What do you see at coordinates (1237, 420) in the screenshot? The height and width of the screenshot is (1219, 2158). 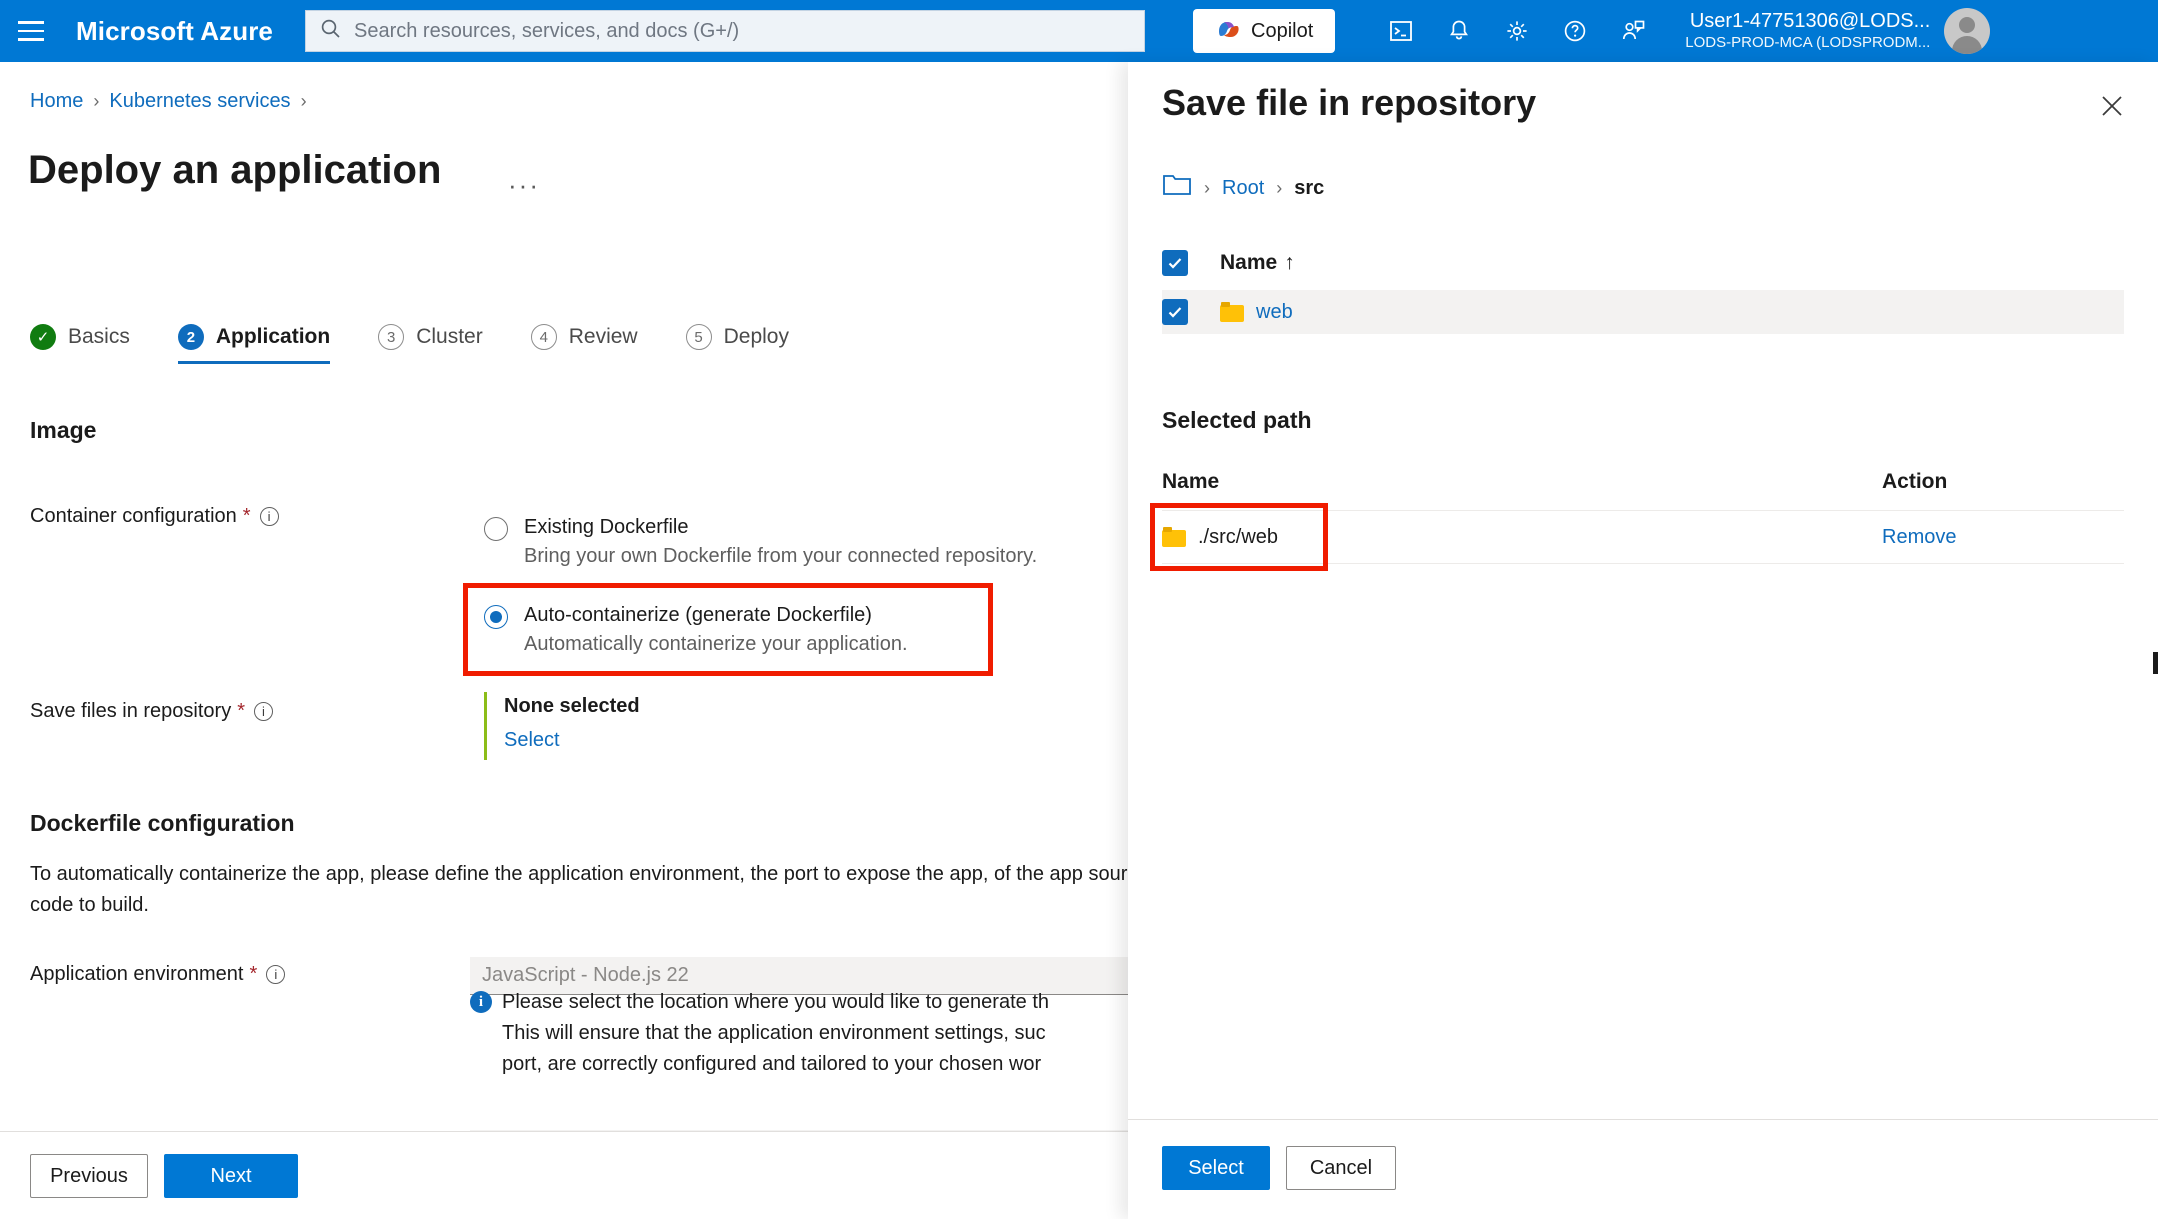 I see `selected-path-heading: Selected path` at bounding box center [1237, 420].